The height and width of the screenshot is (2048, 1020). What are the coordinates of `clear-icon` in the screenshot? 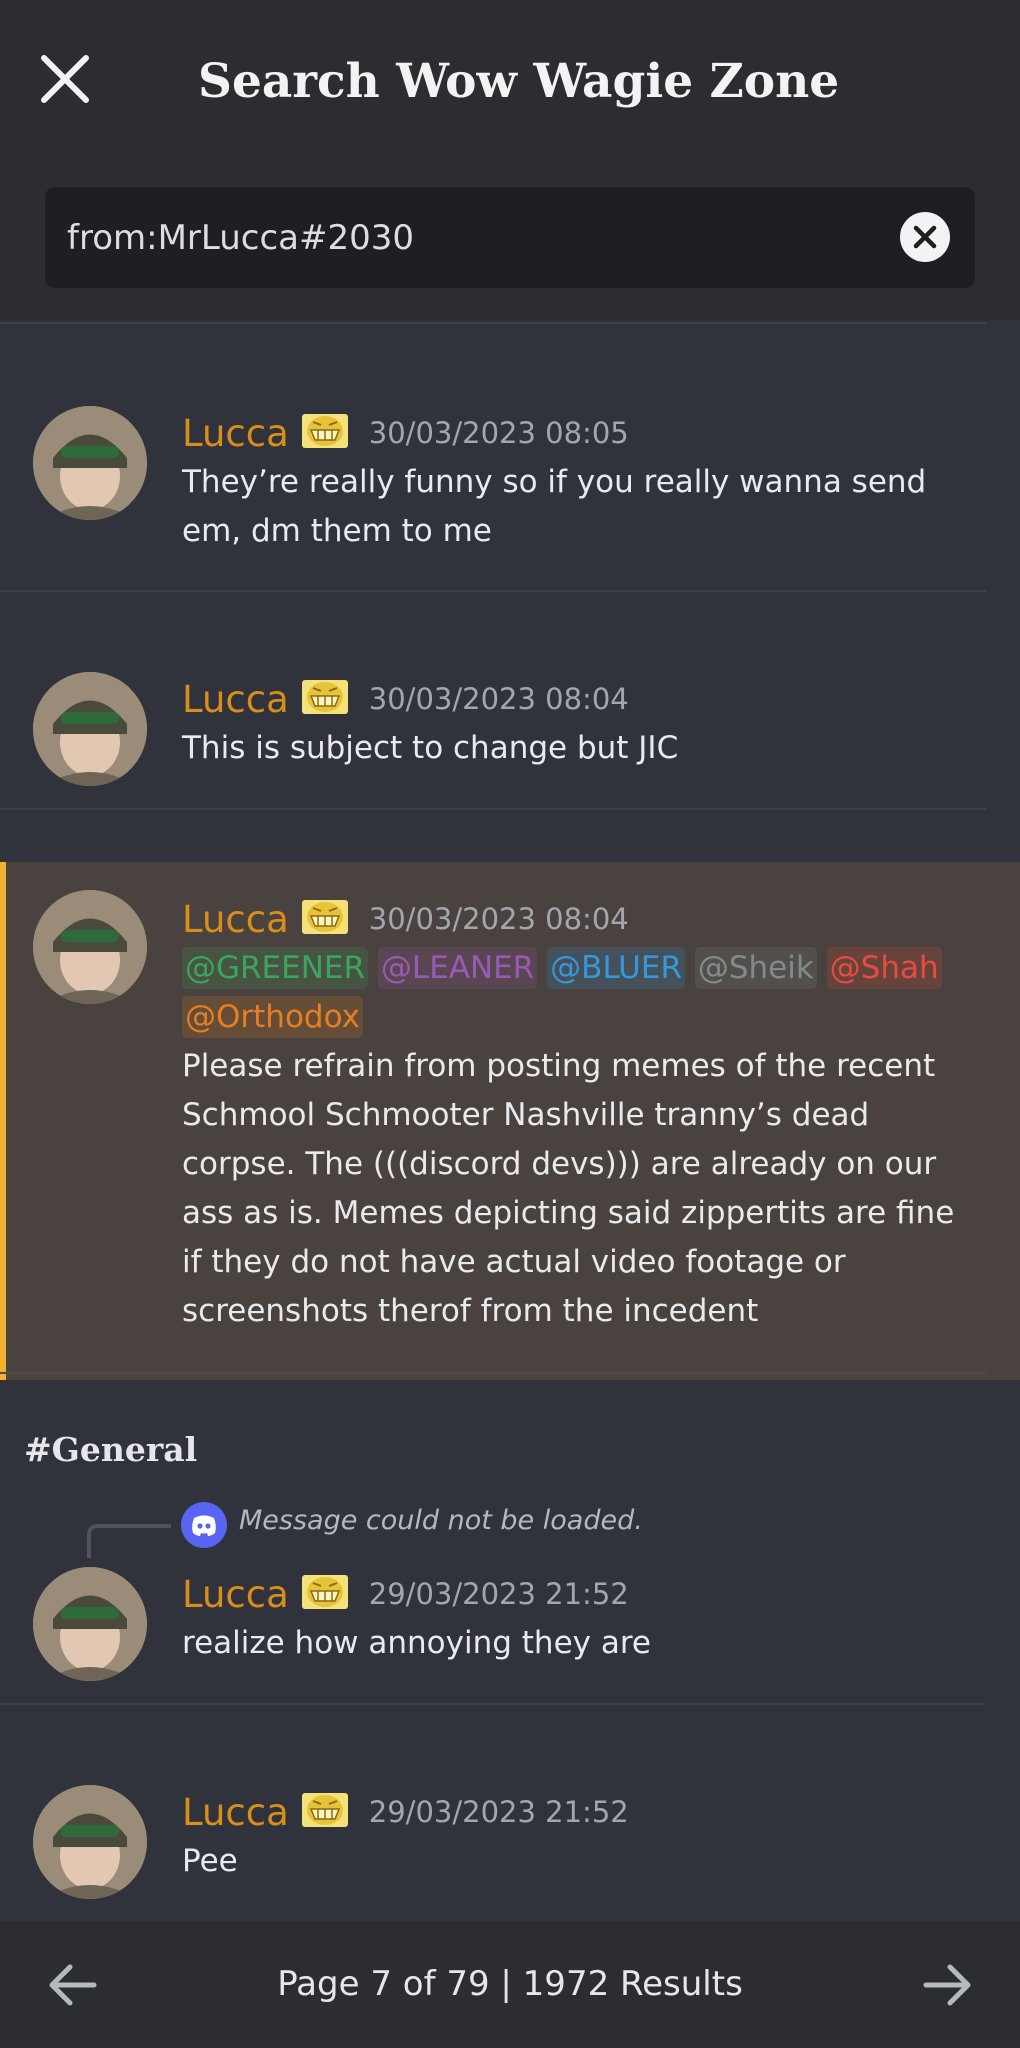 It's located at (925, 237).